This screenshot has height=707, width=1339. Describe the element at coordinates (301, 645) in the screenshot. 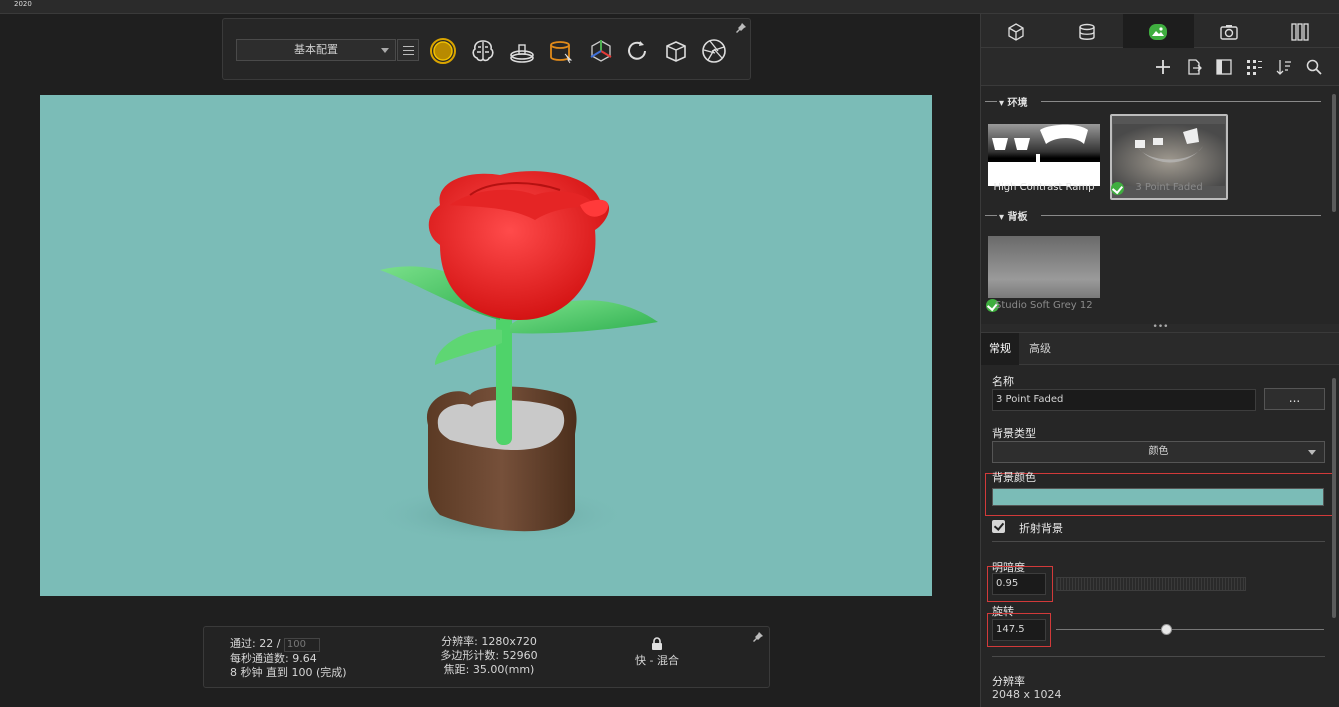

I see `pass-total-input: 100` at that location.